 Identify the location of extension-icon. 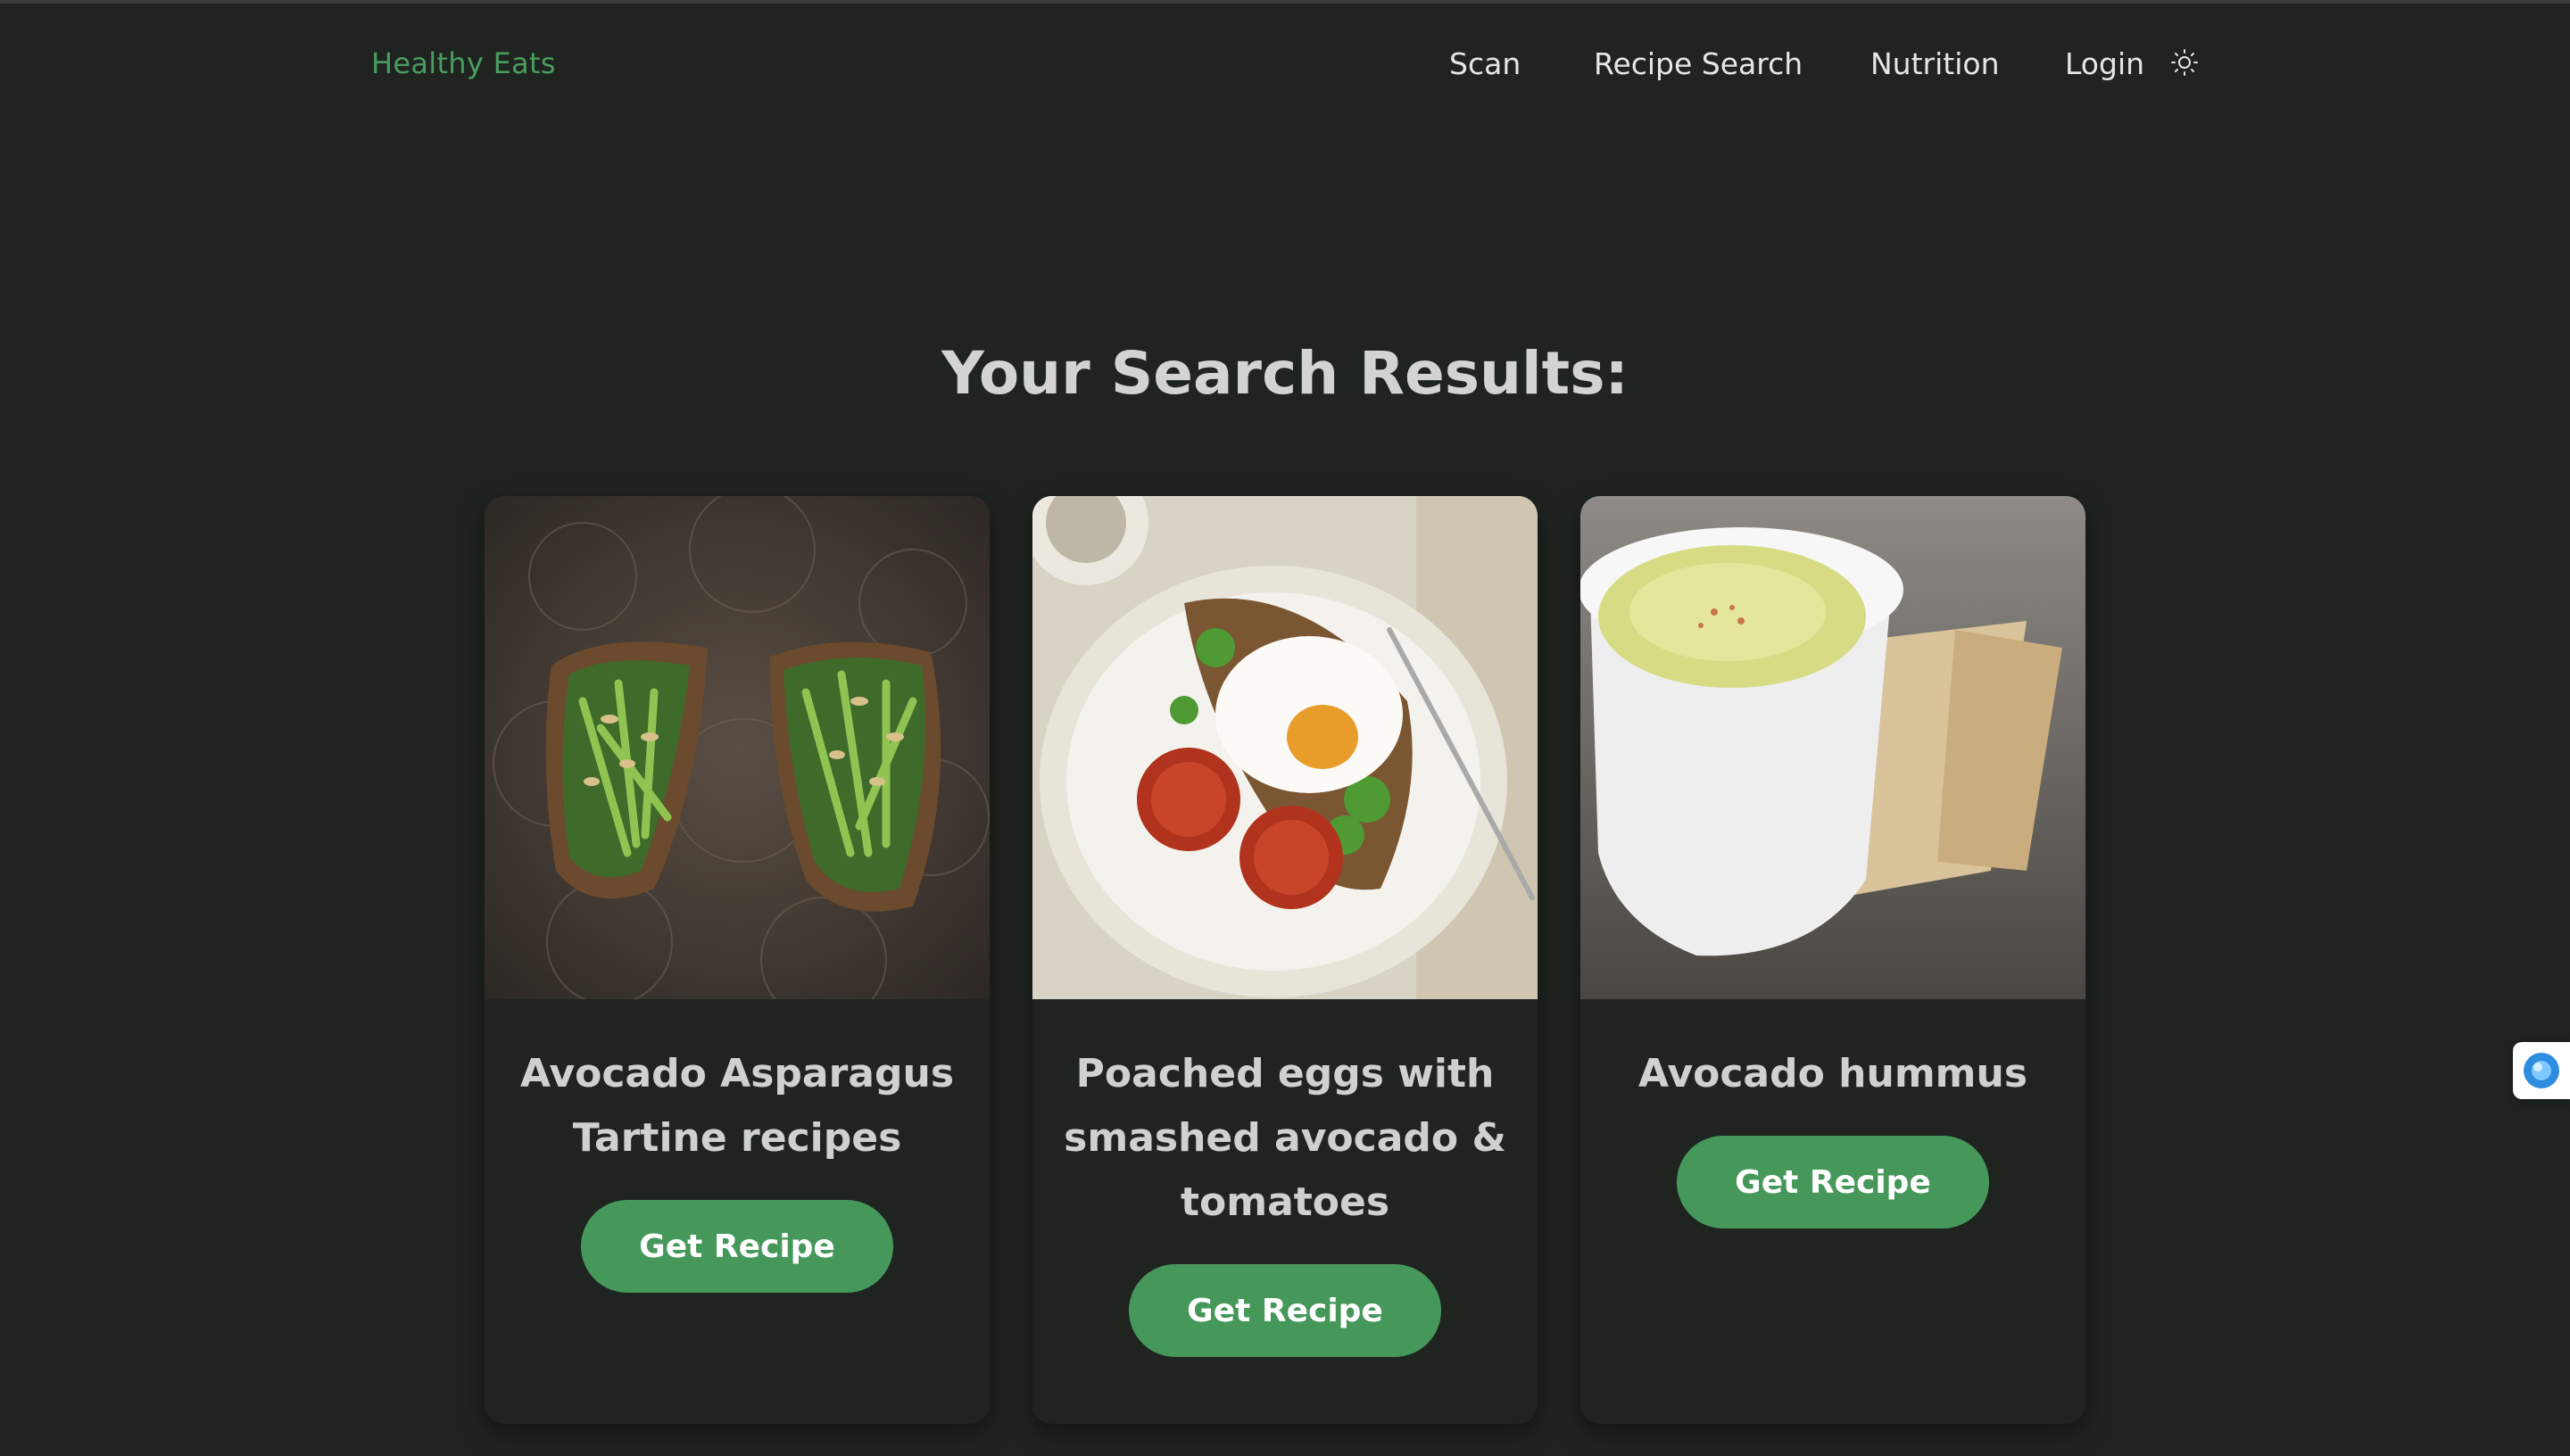
(2541, 1071).